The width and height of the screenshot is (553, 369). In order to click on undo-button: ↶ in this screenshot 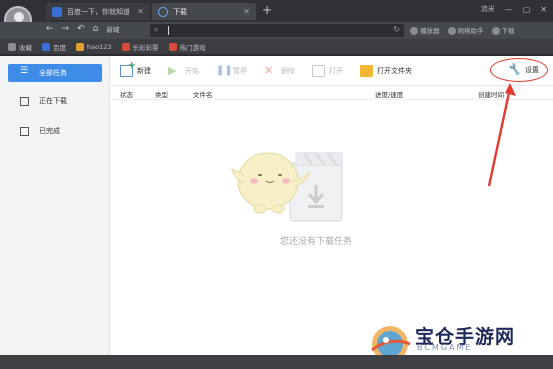, I will do `click(81, 29)`.